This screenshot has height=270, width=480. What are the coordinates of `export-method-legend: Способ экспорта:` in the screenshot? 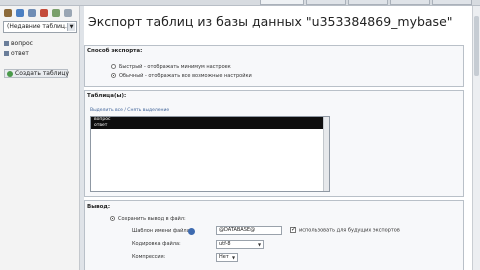 It's located at (115, 51).